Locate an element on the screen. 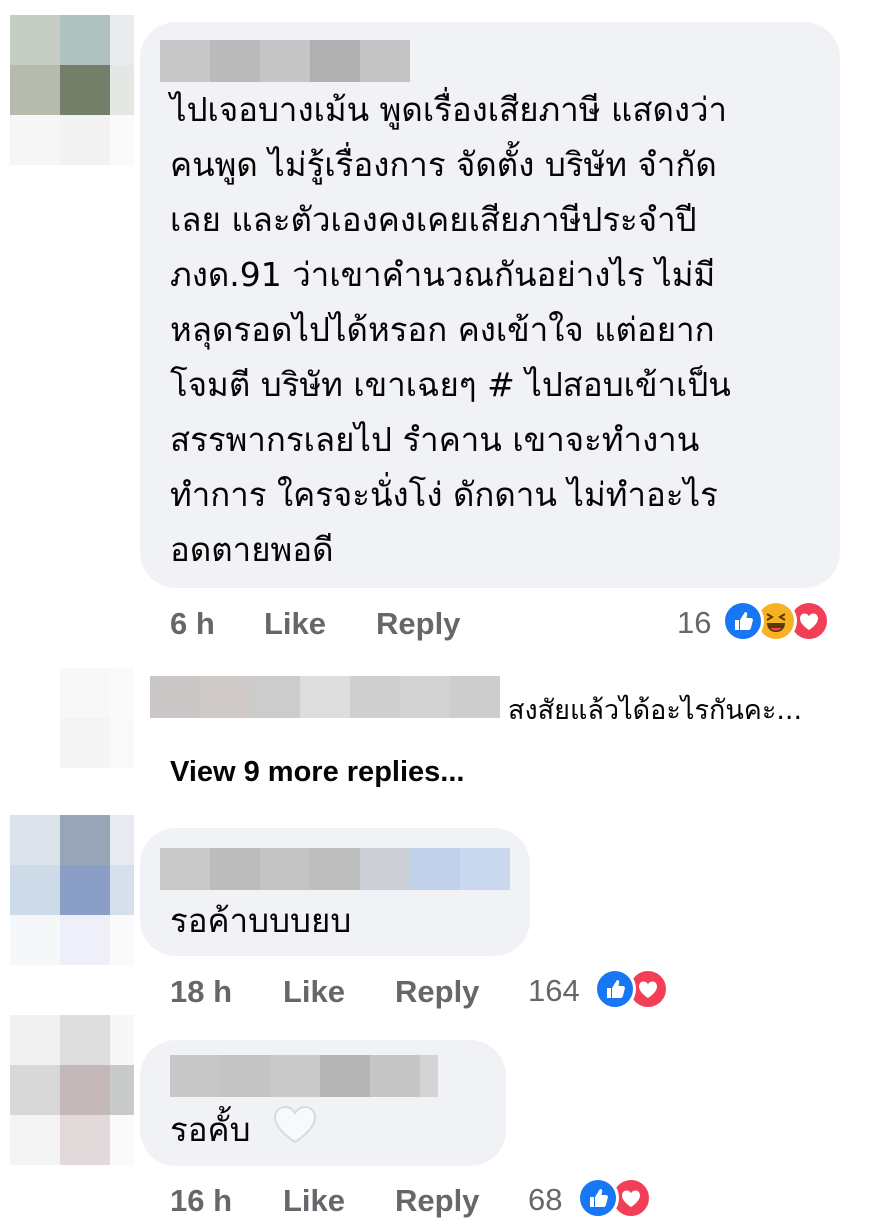 Image resolution: width=869 pixels, height=1232 pixels. comment-text: รอคั้บ is located at coordinates (244, 1131).